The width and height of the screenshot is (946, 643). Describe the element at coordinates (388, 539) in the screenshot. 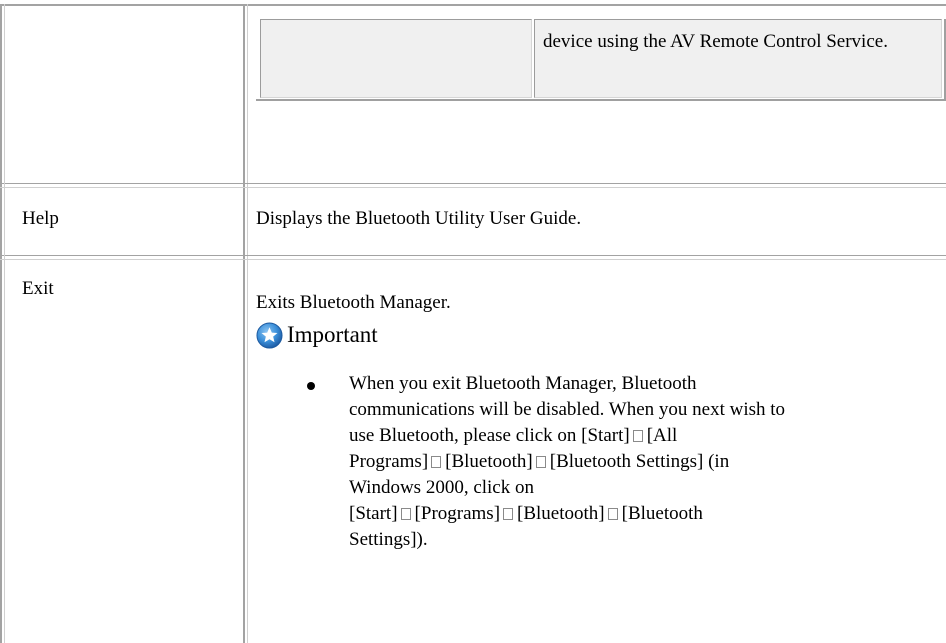

I see `bullet-line-7: Settings]).` at that location.